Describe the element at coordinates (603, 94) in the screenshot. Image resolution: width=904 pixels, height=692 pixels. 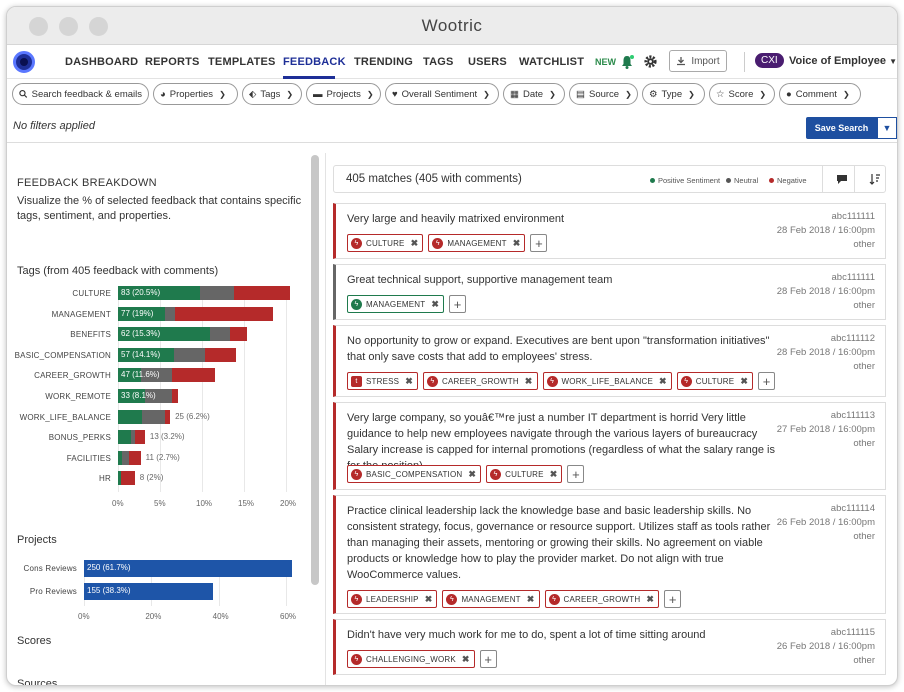
I see `filter-source: ▤ Source ❯` at that location.